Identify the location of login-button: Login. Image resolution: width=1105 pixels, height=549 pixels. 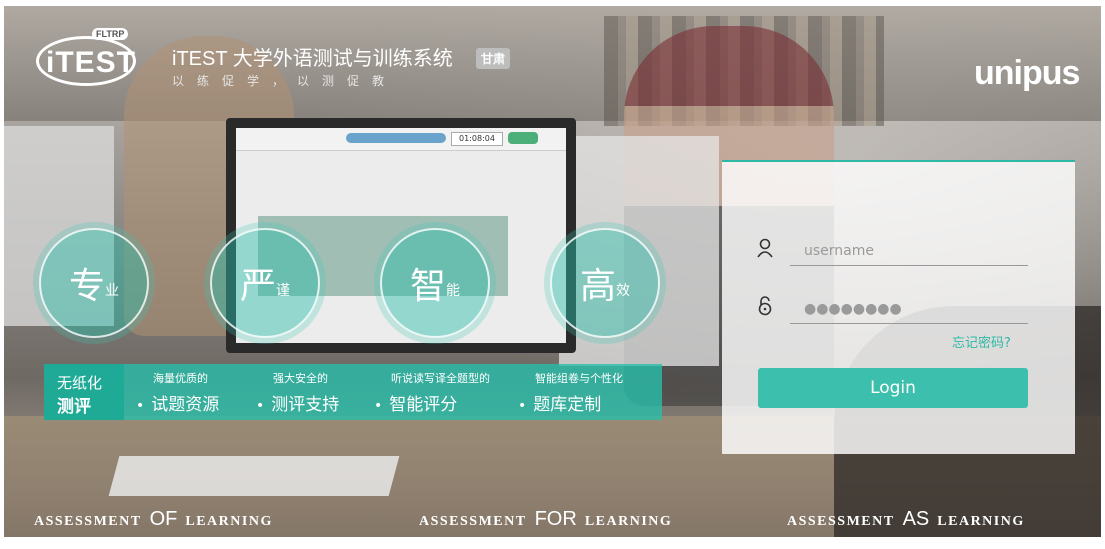
(893, 388).